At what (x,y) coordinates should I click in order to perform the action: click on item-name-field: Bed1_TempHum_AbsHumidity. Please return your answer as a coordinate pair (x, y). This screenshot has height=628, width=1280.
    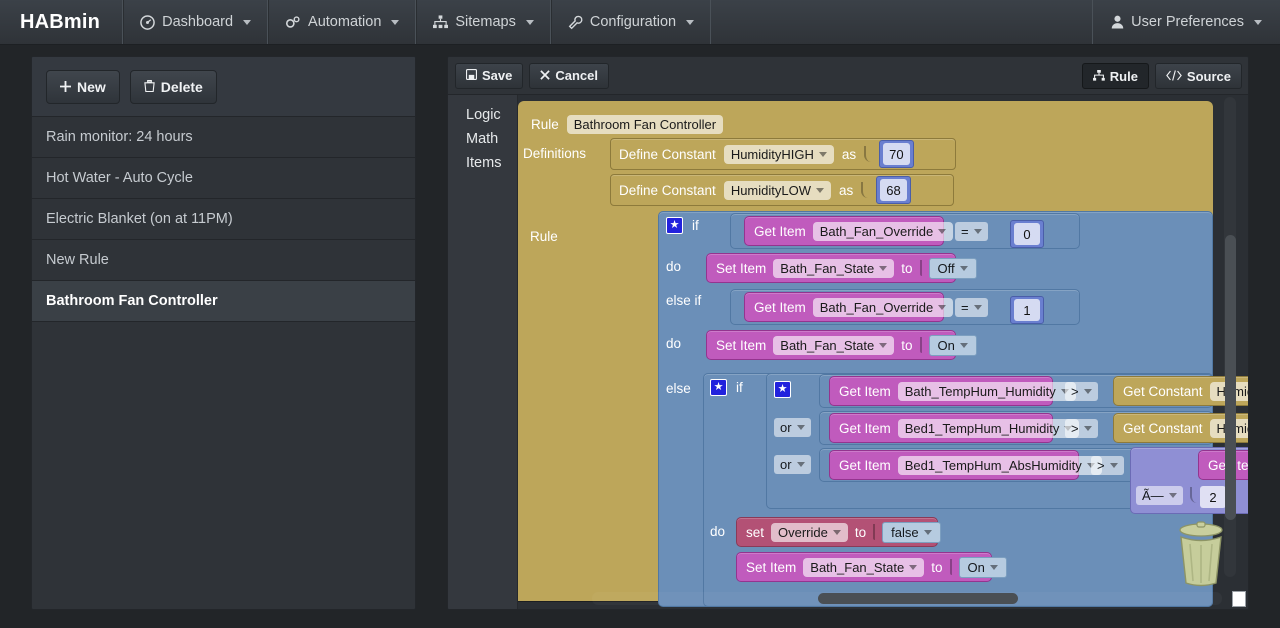
    Looking at the image, I should click on (999, 465).